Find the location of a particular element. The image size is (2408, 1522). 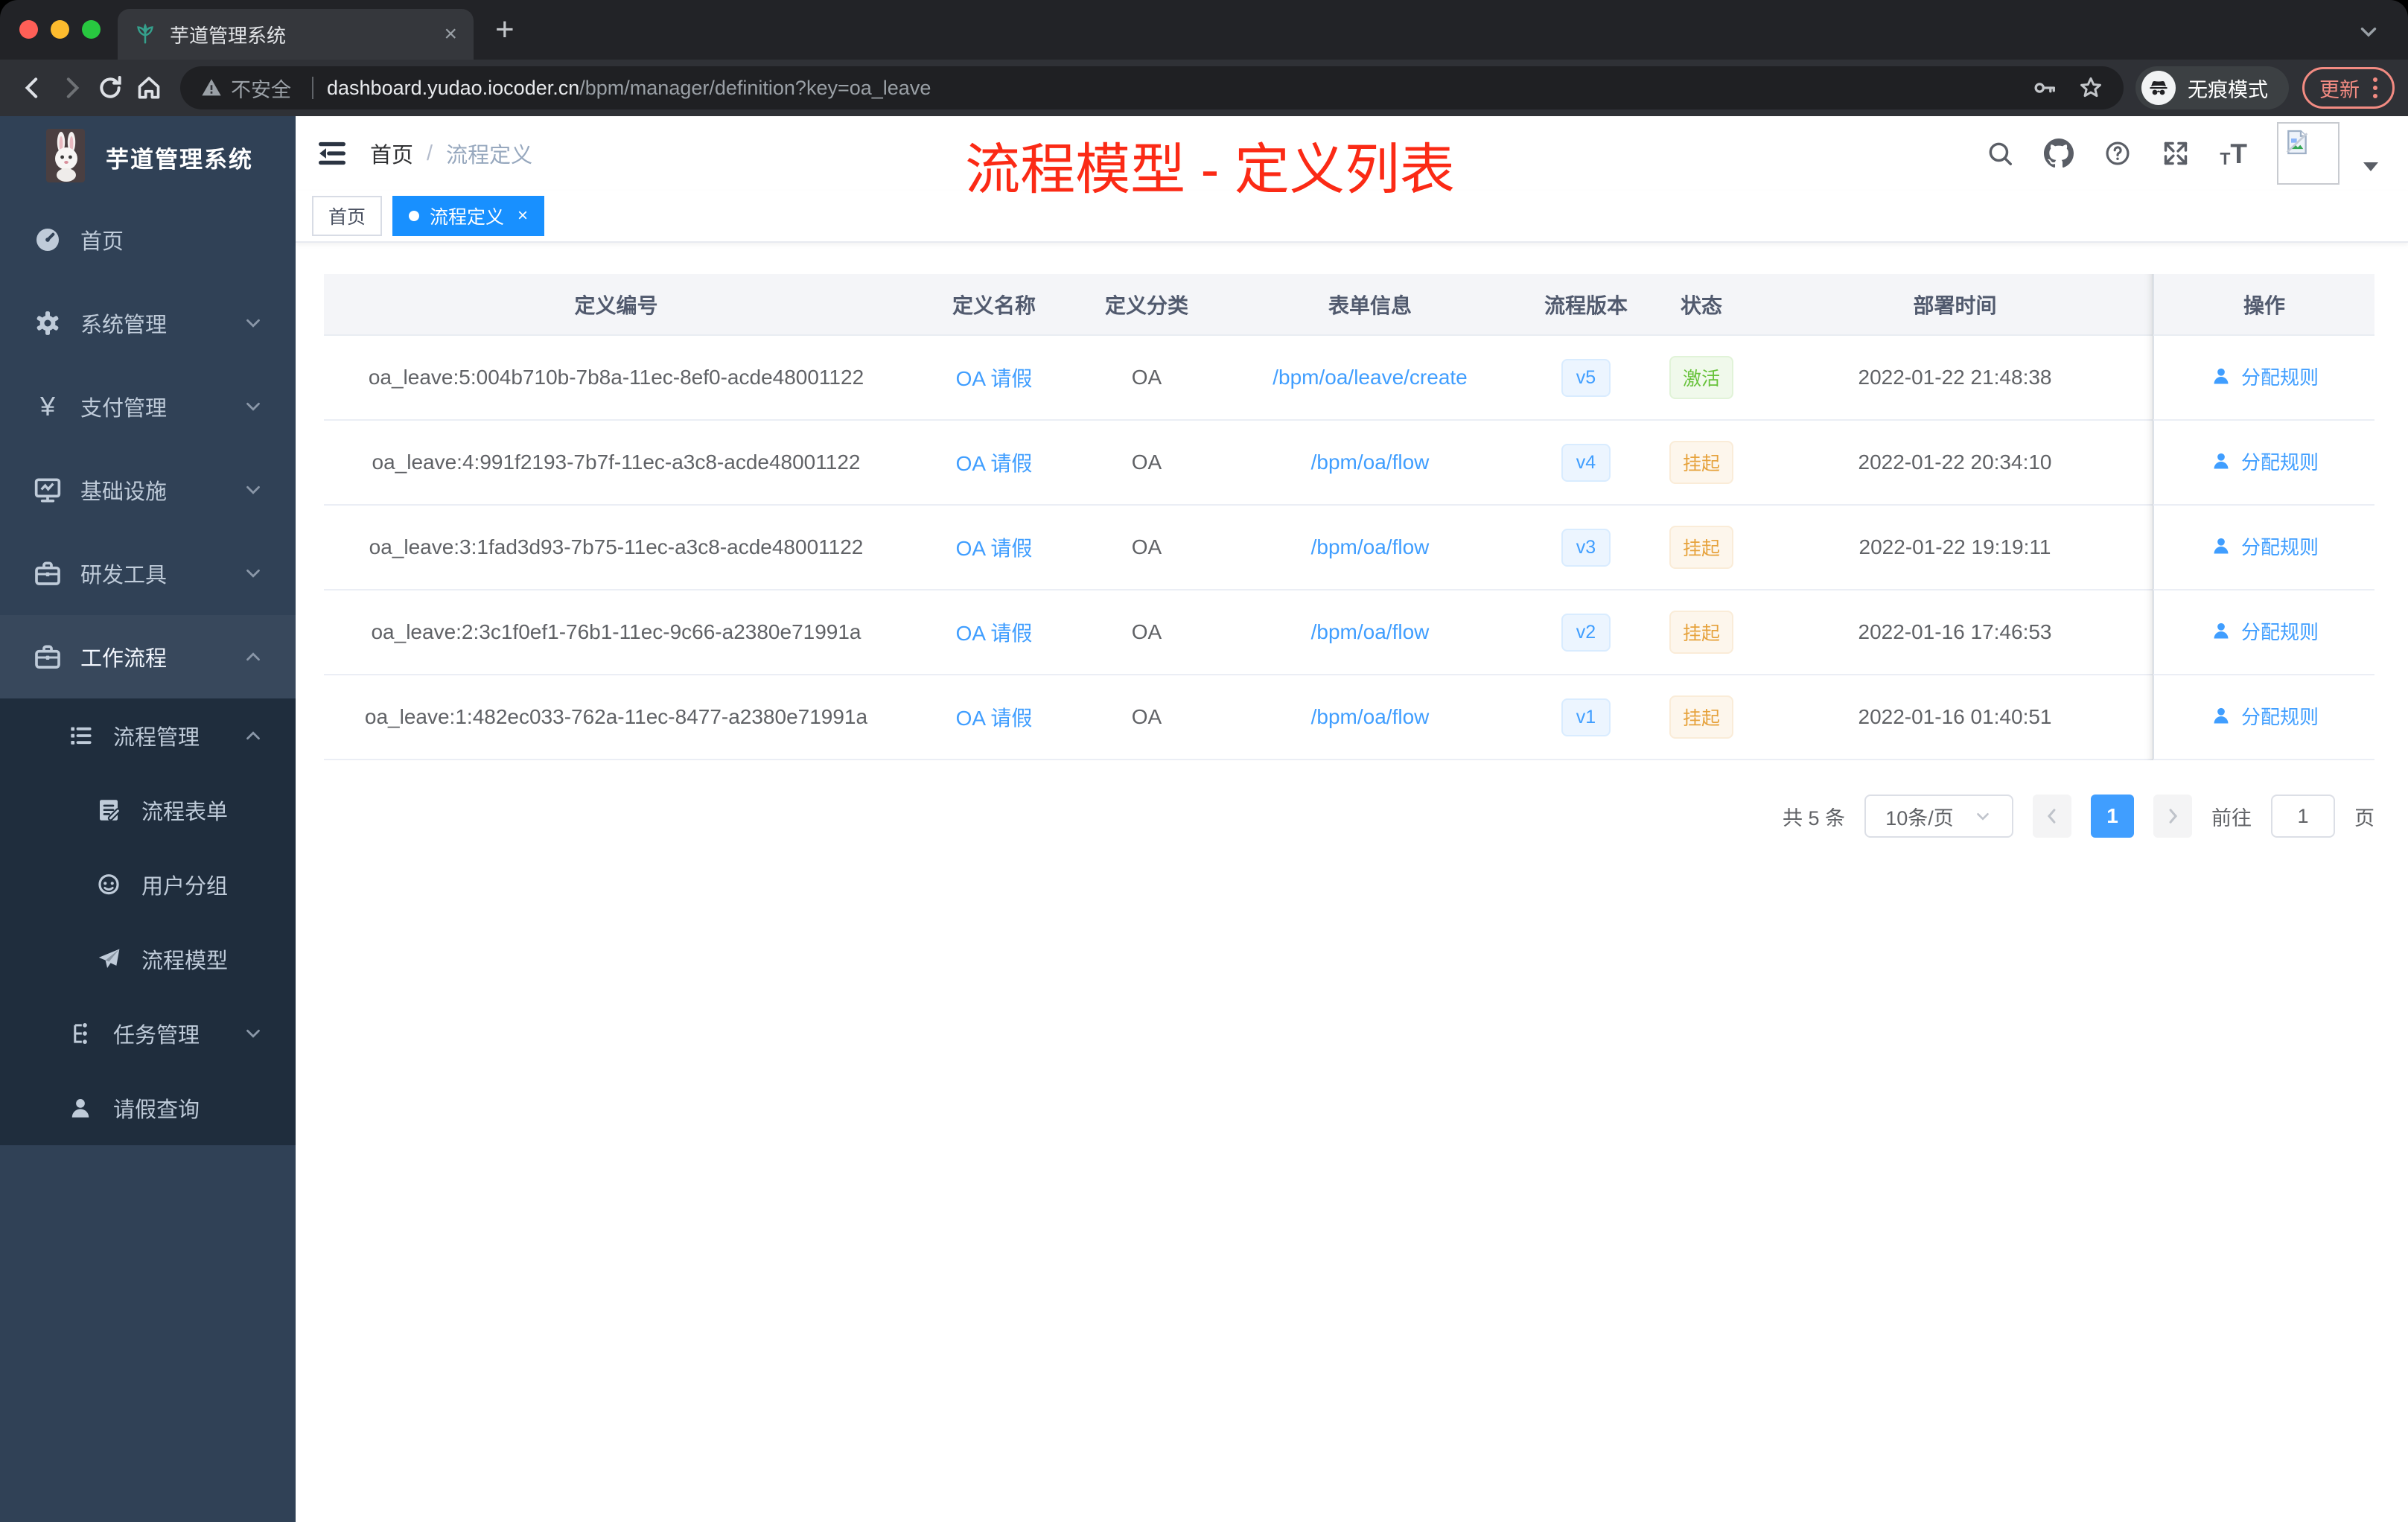

page-size-select: 10条/页 is located at coordinates (1938, 816).